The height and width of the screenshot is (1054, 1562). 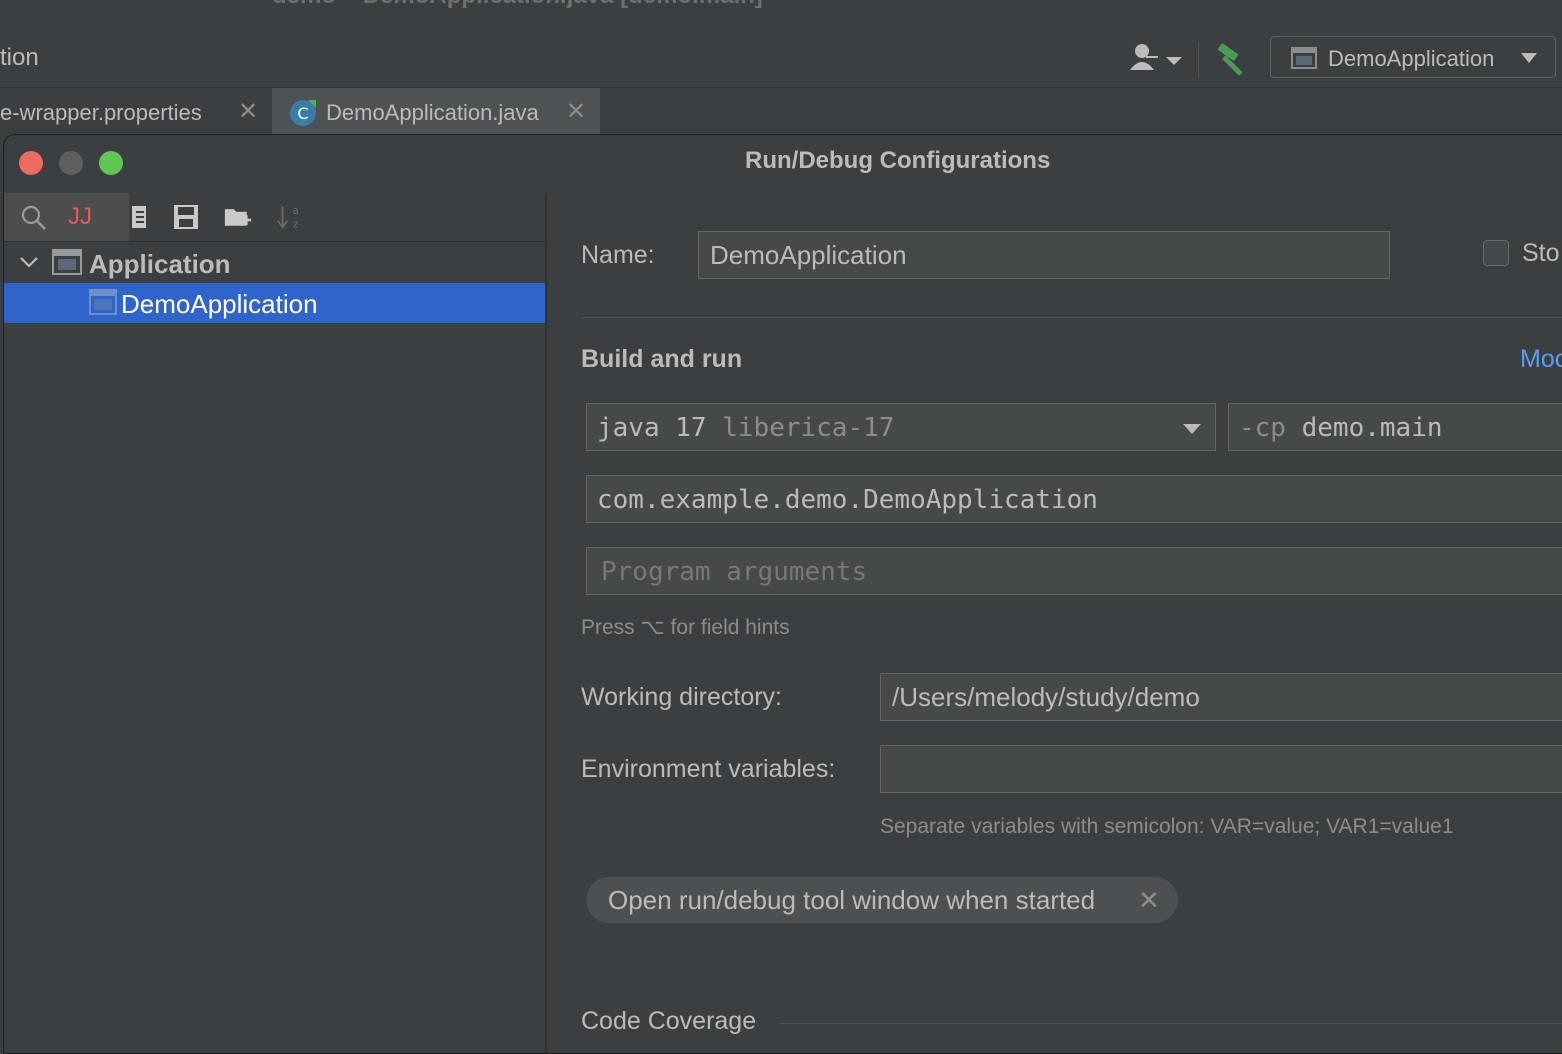 I want to click on window-title: demo – DemoApplication.java [demo.main], so click(x=517, y=5).